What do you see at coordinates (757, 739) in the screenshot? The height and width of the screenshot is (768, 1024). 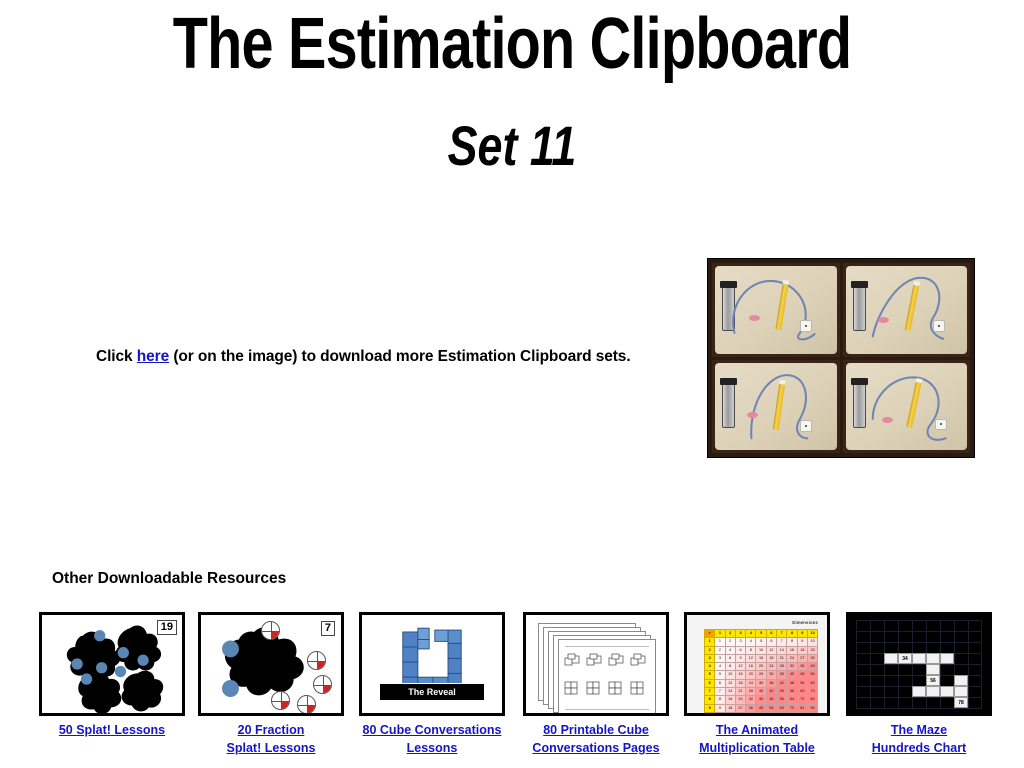 I see `resource-label: The Animated Multiplication Table` at bounding box center [757, 739].